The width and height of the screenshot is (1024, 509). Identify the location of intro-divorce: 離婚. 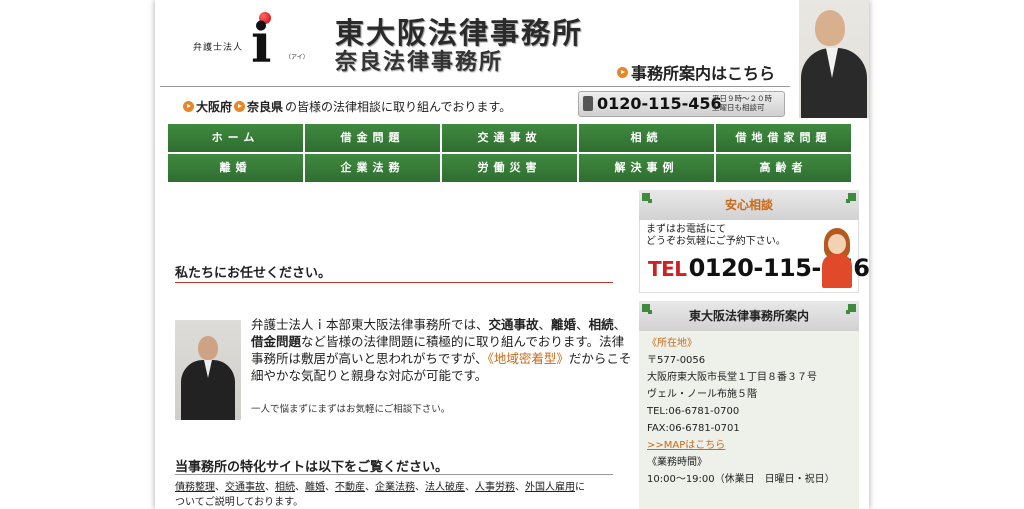
(564, 324).